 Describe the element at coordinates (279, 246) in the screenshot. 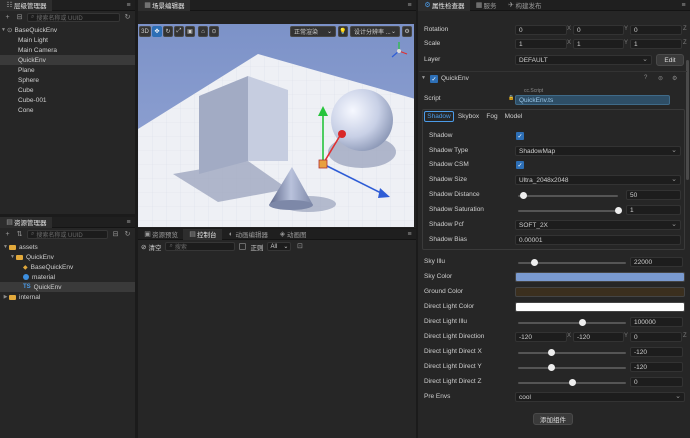

I see `level-select: All ⌄` at that location.